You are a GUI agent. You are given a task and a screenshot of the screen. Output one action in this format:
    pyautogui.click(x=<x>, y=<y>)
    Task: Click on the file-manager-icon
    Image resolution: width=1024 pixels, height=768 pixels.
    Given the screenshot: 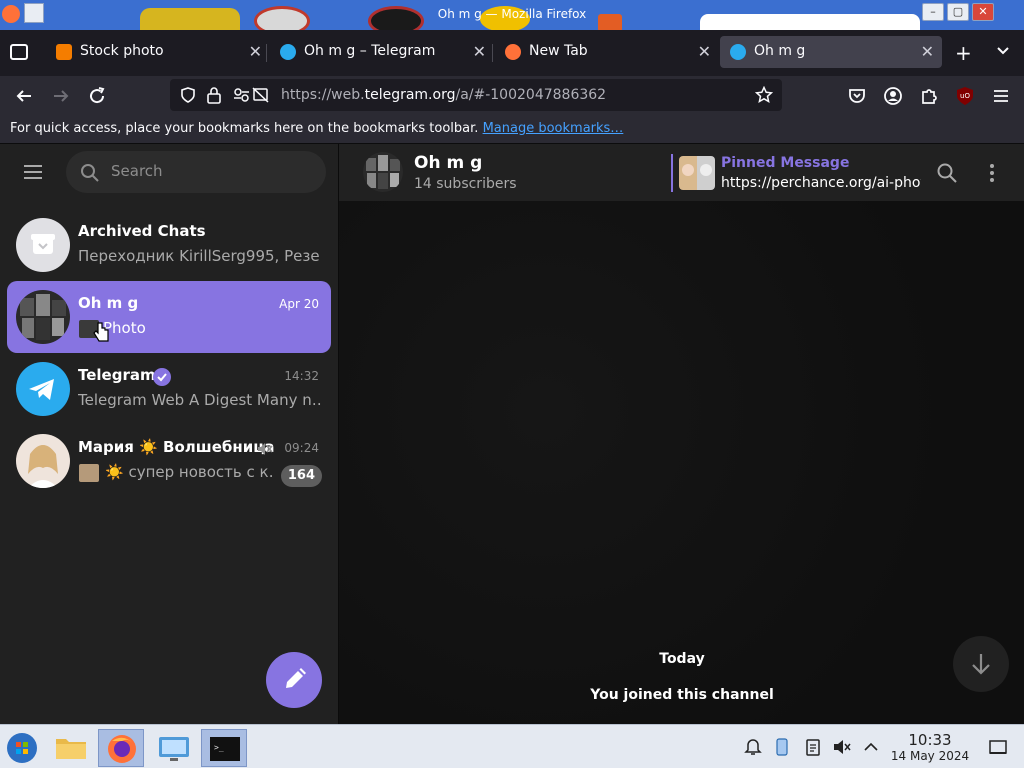 What is the action you would take?
    pyautogui.click(x=71, y=748)
    